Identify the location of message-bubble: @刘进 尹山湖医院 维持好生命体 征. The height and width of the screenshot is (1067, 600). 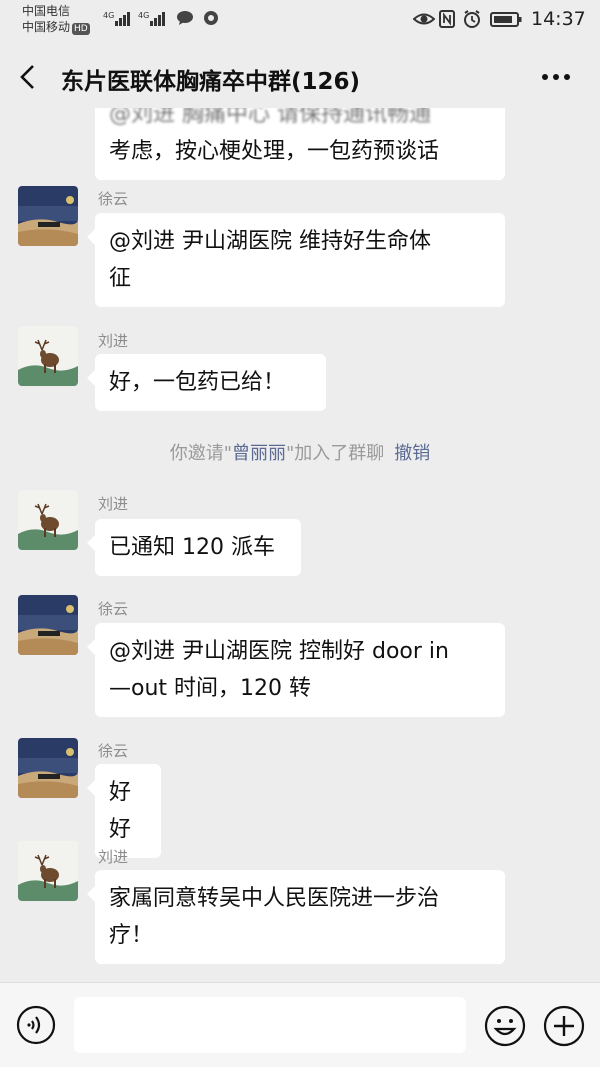
(296, 260).